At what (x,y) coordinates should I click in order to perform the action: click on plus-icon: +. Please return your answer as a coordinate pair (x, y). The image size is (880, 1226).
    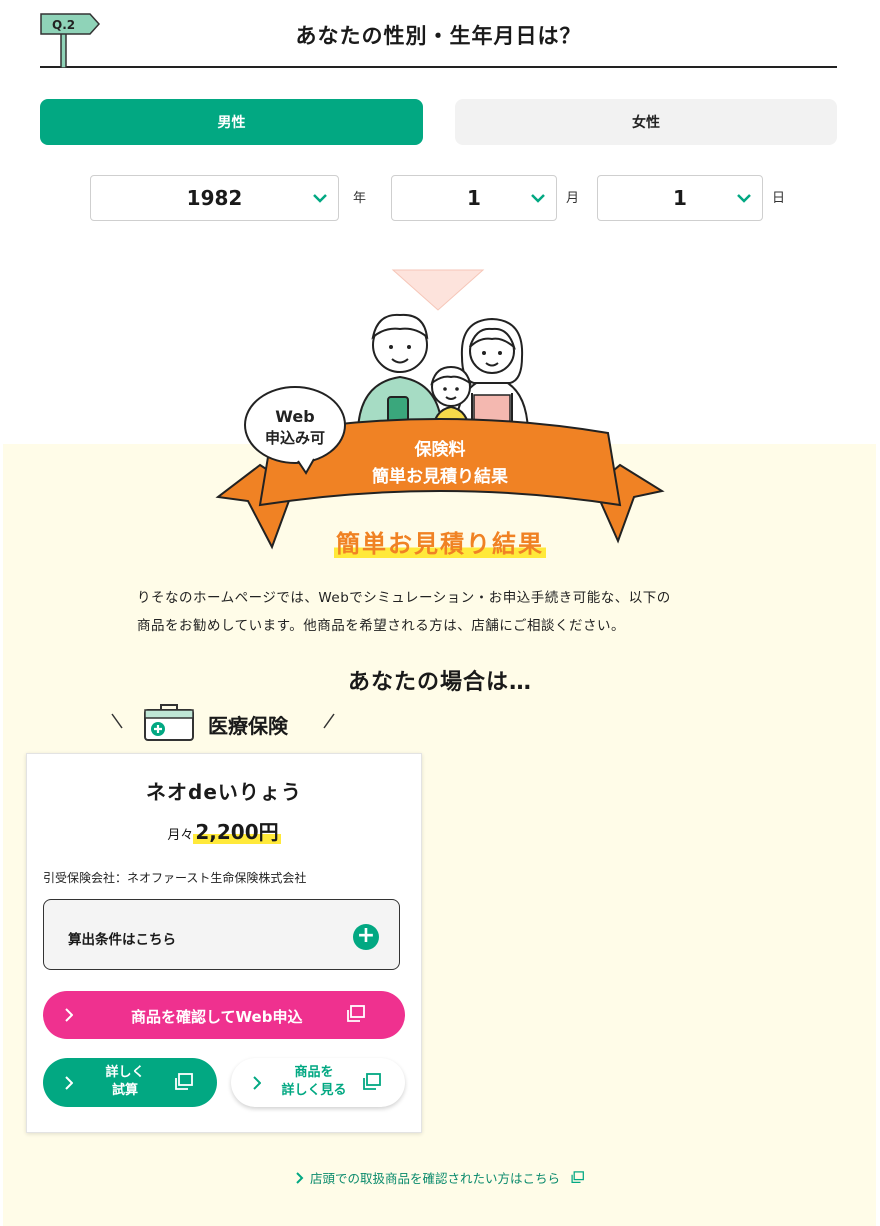
    Looking at the image, I should click on (366, 937).